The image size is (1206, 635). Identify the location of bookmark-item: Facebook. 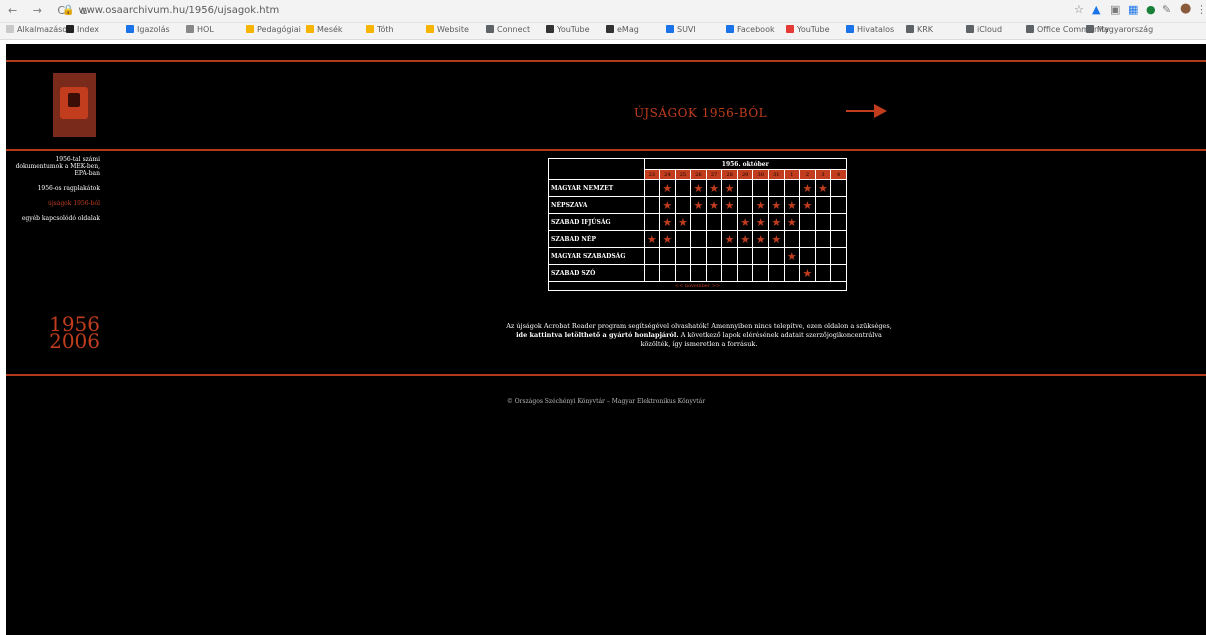
(750, 29).